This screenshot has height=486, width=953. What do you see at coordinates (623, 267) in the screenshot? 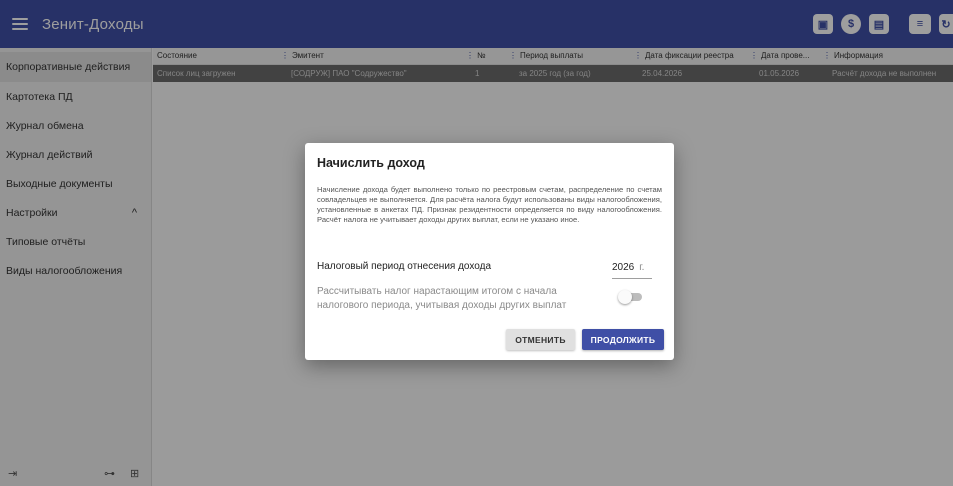
I see `year-value: 2026` at bounding box center [623, 267].